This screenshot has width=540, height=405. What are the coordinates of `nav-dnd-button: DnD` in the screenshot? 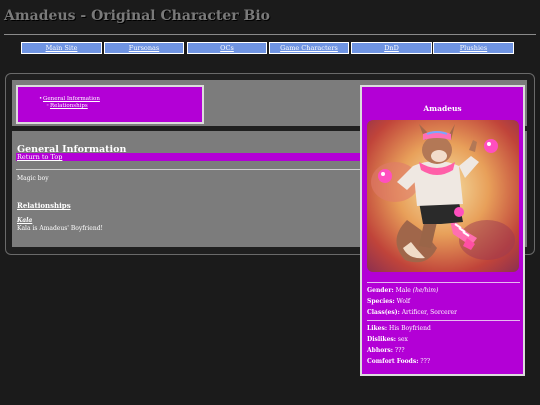 It's located at (391, 48).